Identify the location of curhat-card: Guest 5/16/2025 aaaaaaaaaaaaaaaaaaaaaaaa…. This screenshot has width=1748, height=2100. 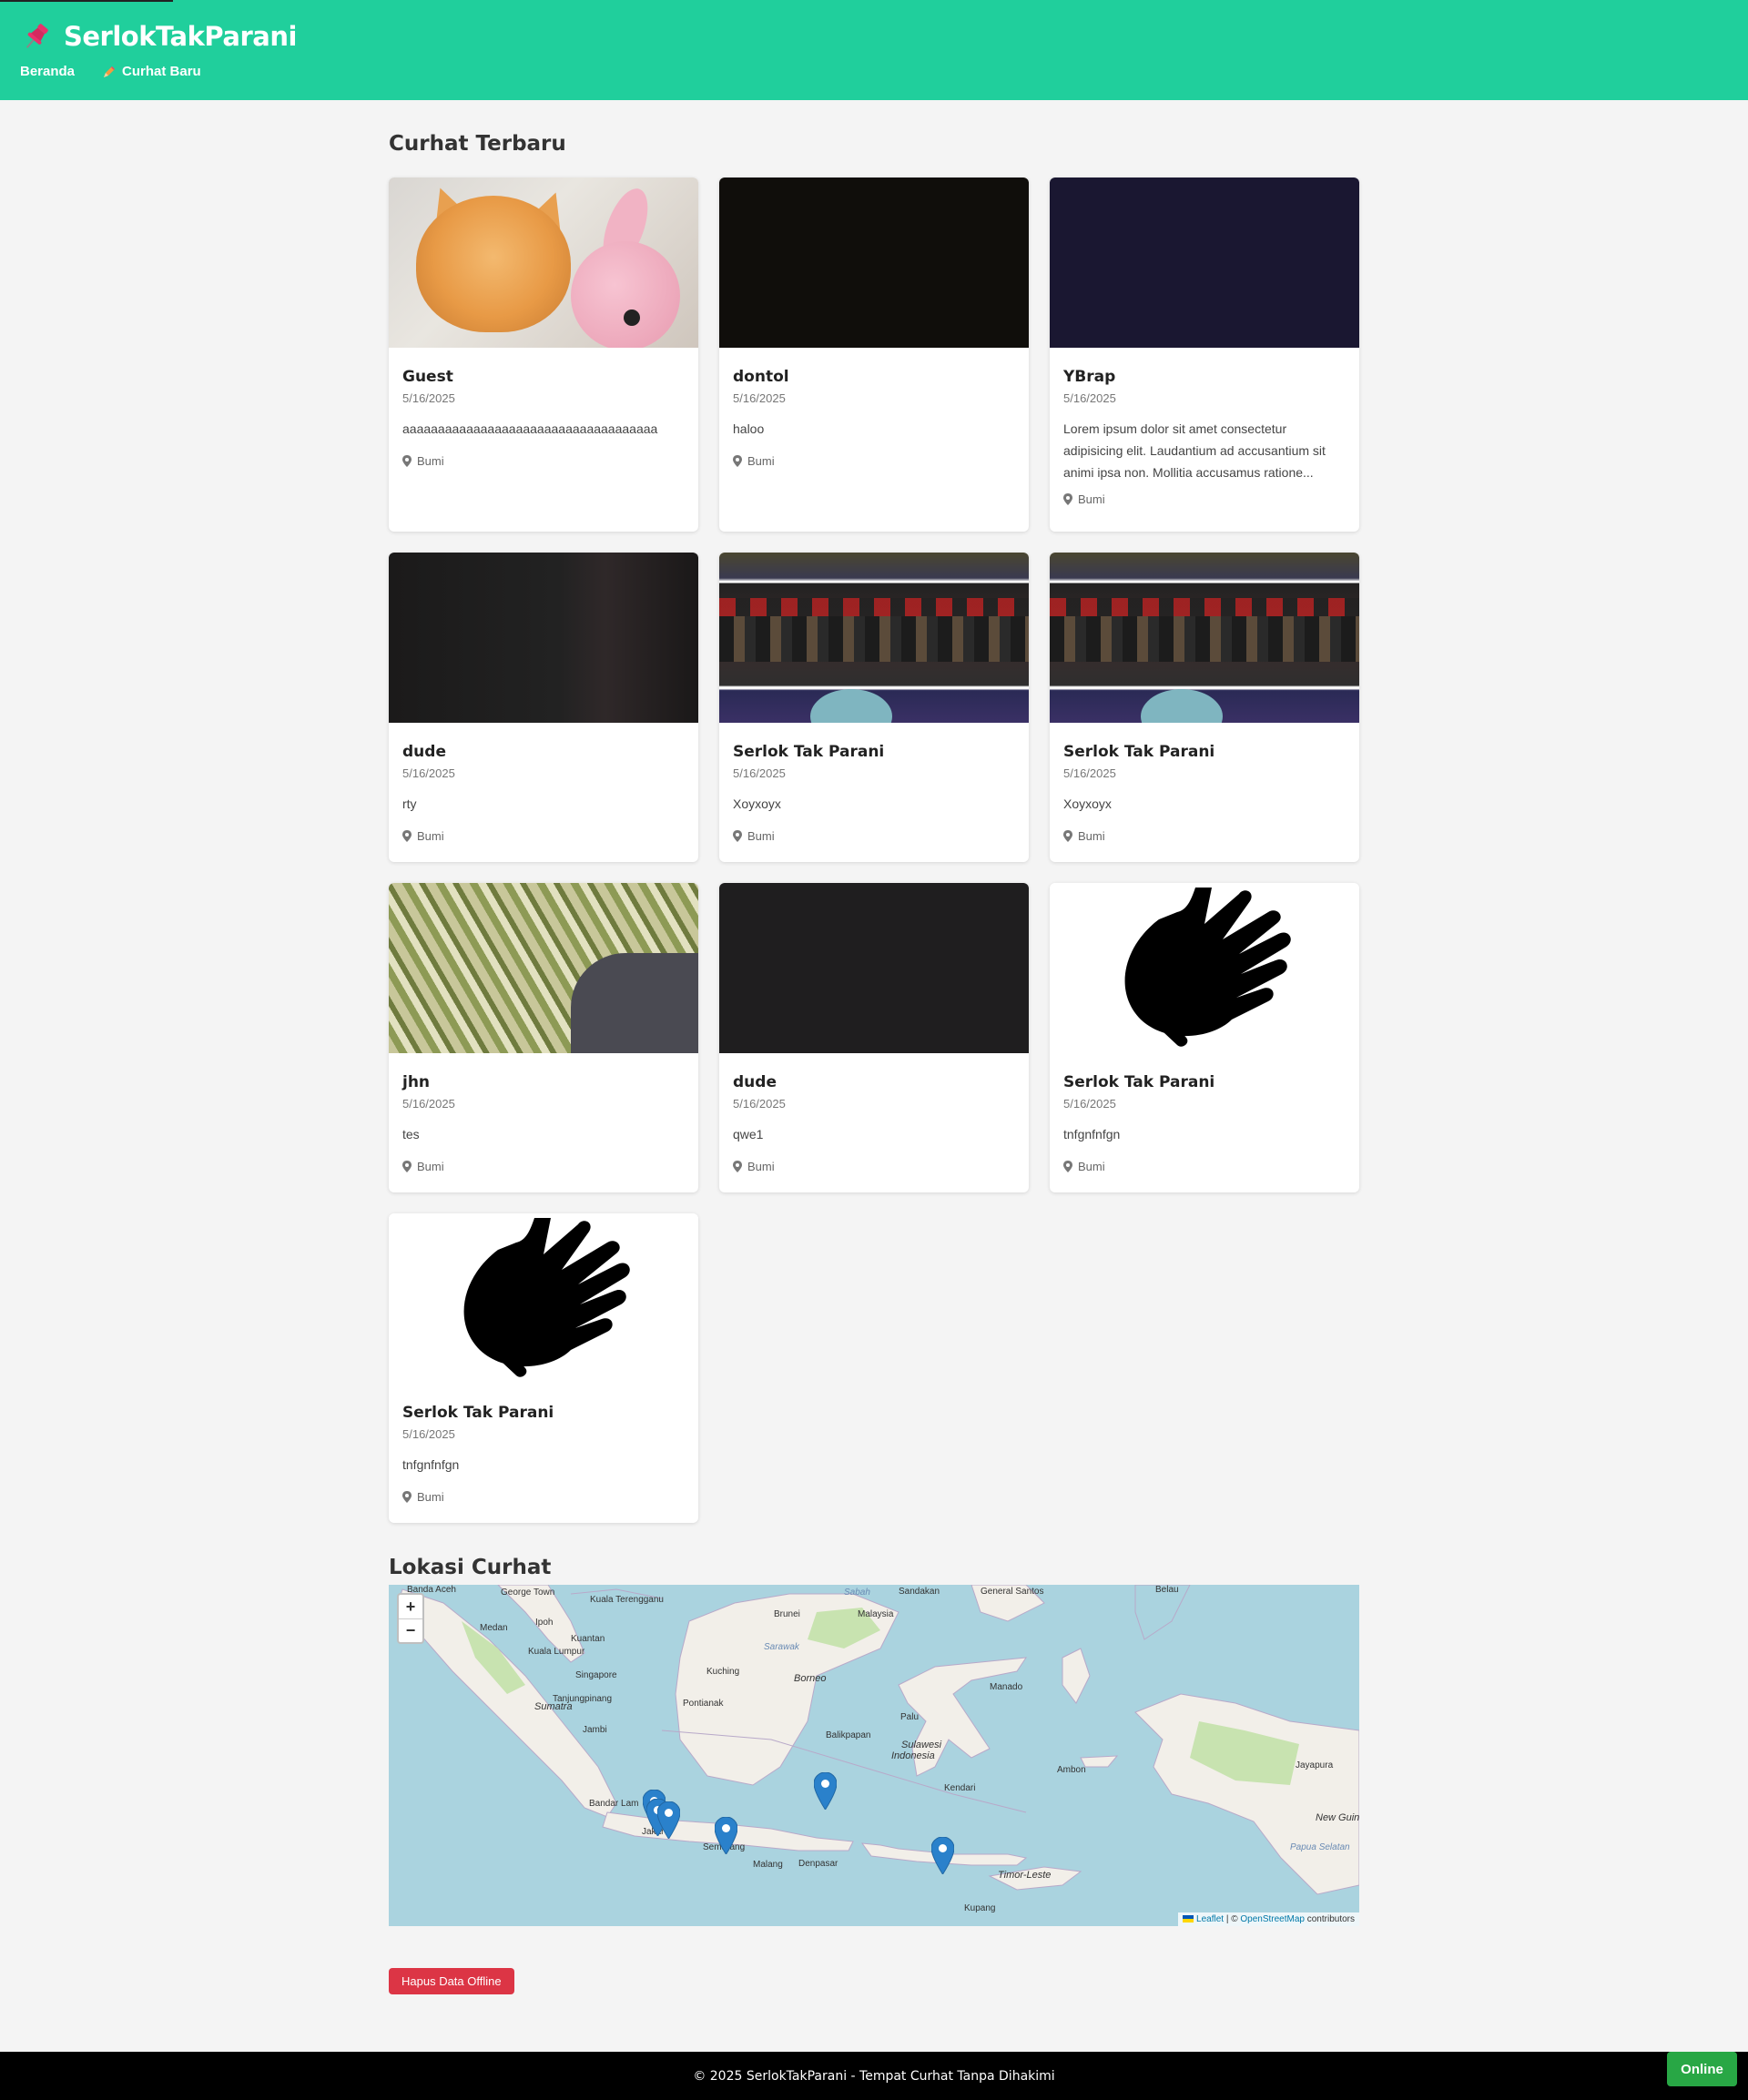
(543, 355).